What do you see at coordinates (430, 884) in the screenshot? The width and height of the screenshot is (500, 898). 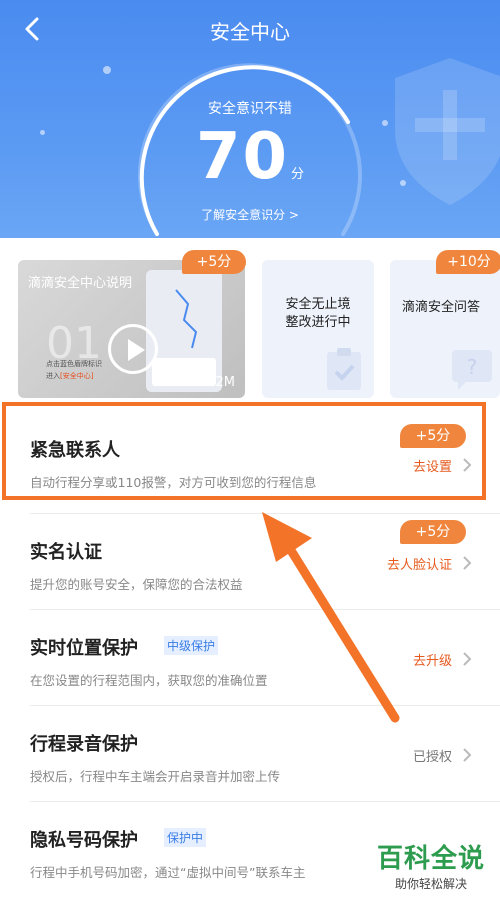 I see `watermark-subtitle: 助你轻松解决` at bounding box center [430, 884].